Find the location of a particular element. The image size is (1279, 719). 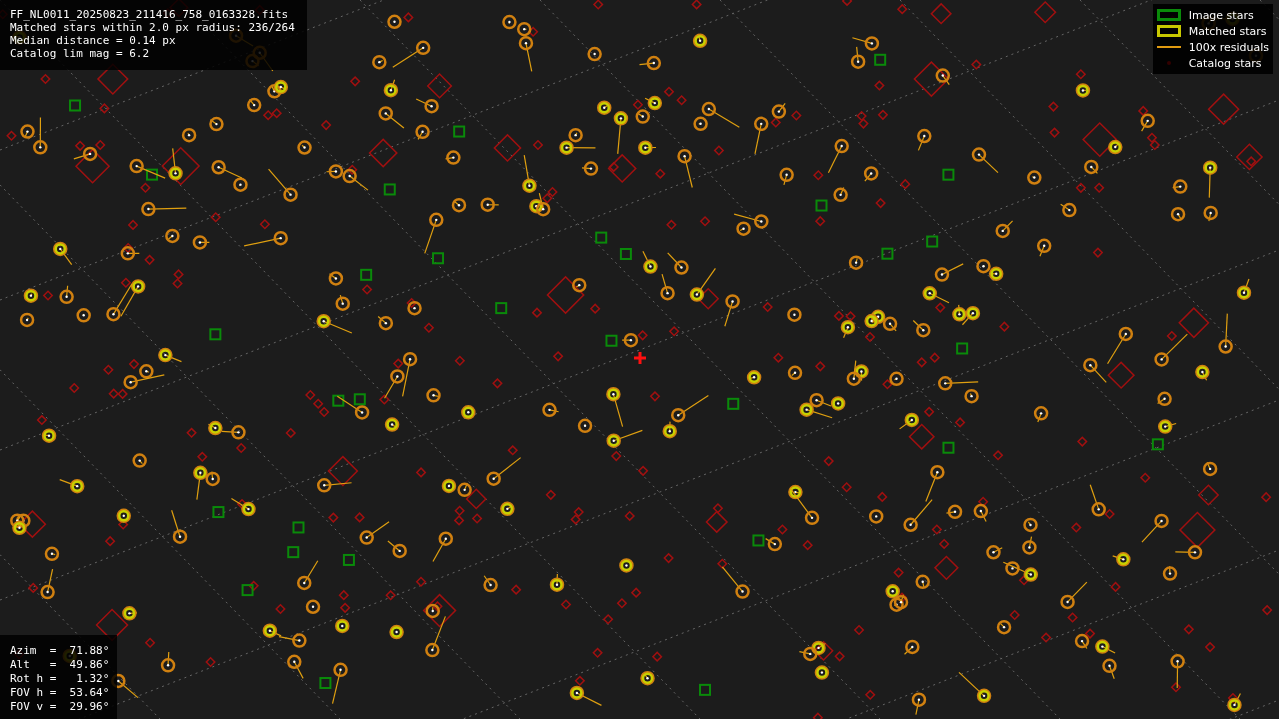

pointing-text: Azim = 71.88° is located at coordinates (60, 650).